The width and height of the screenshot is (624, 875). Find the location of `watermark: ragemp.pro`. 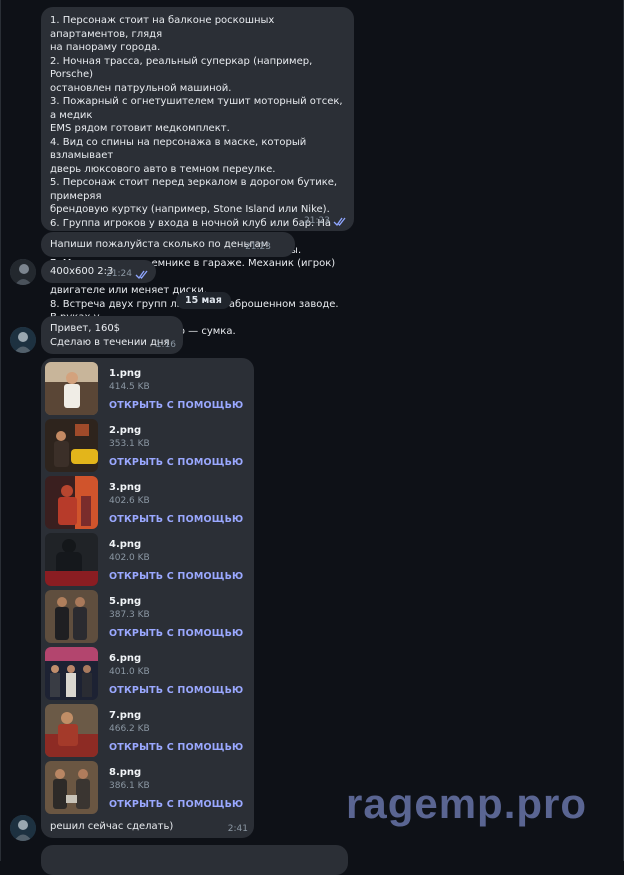

watermark: ragemp.pro is located at coordinates (467, 803).